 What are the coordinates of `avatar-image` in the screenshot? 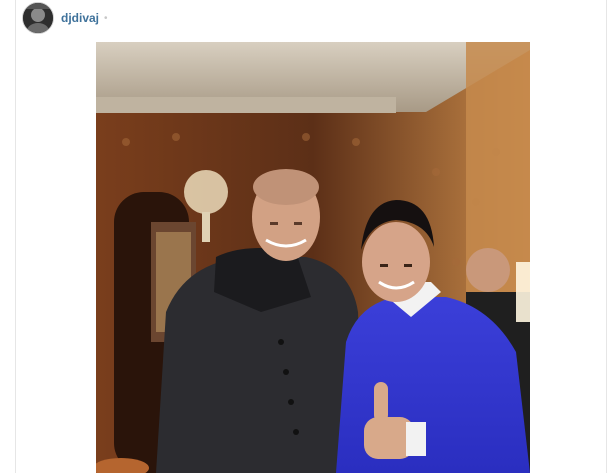 It's located at (38, 18).